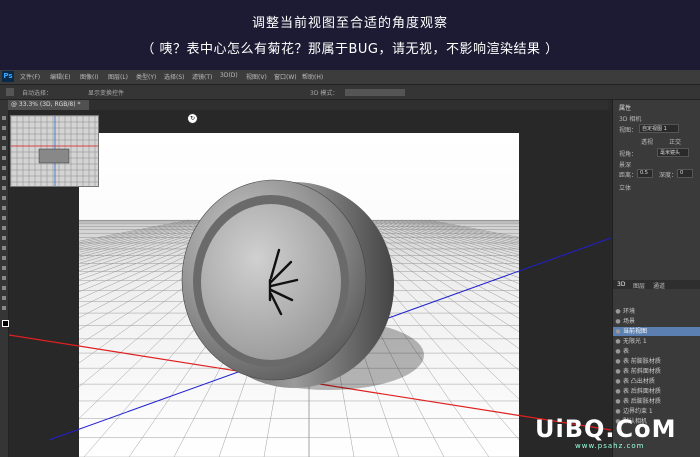 This screenshot has width=700, height=457. What do you see at coordinates (48, 105) in the screenshot?
I see `document-tab: @ 33.3% (3D, RGB/8) *` at bounding box center [48, 105].